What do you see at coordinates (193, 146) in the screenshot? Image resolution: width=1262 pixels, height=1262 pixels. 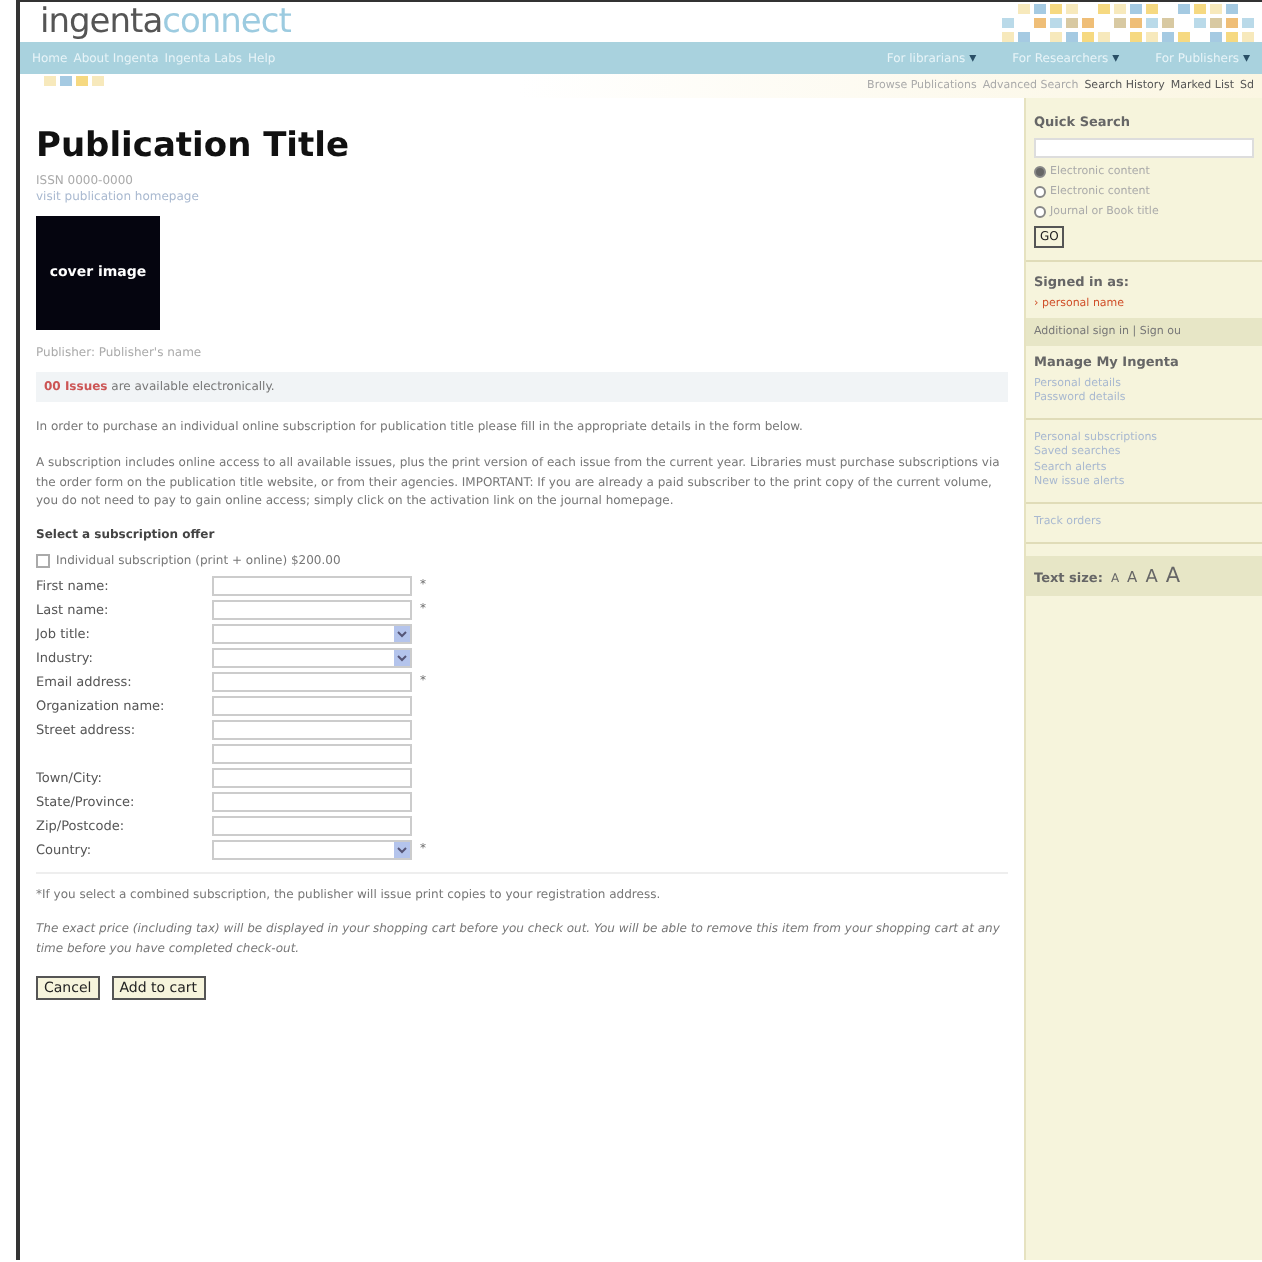 I see `page-title: Publication Title` at bounding box center [193, 146].